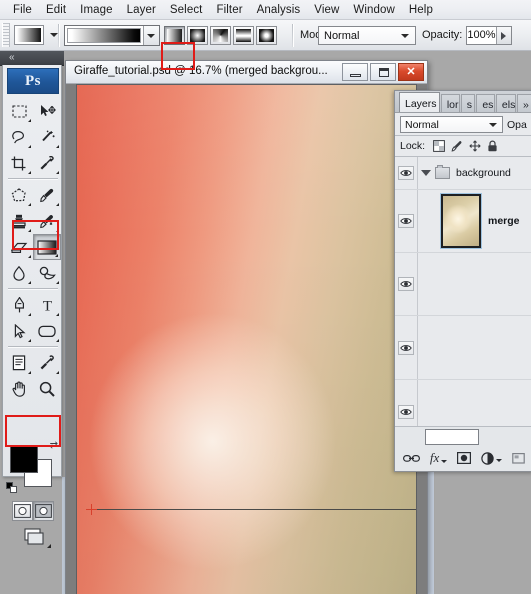  Describe the element at coordinates (19, 195) in the screenshot. I see `patch-tool` at that location.